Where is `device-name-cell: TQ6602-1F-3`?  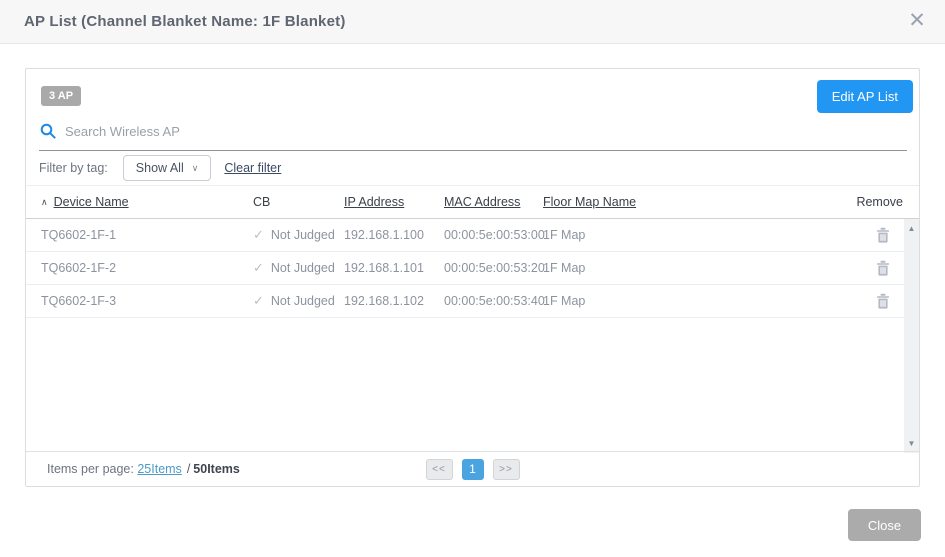
device-name-cell: TQ6602-1F-3 is located at coordinates (79, 301).